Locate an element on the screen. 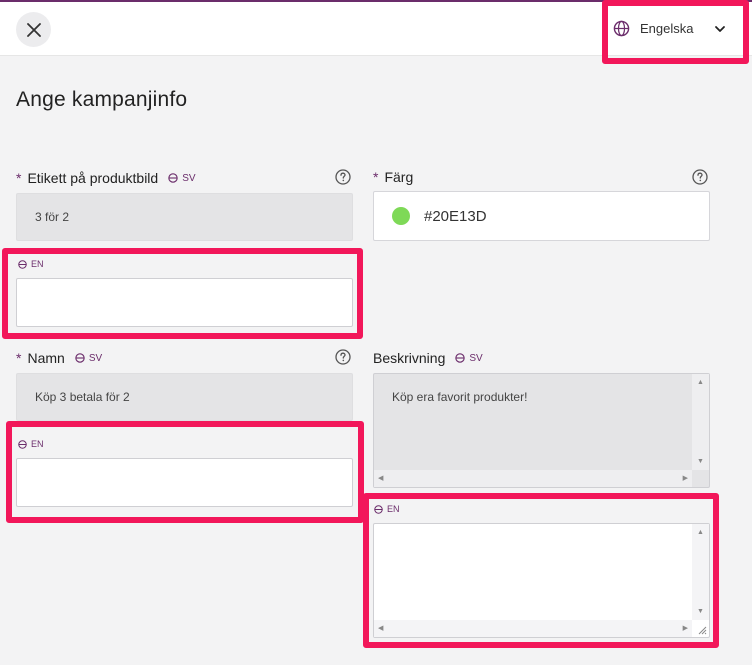  description-en-textarea: ▲ ▼ ◀ ▶ is located at coordinates (541, 580).